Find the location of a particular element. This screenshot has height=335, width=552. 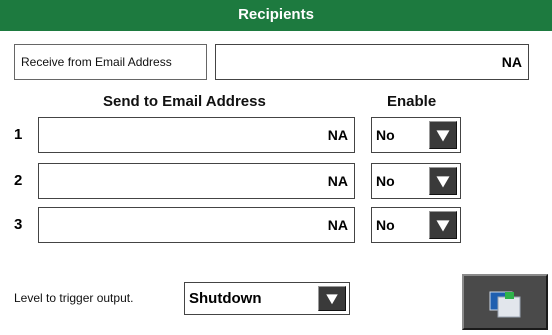

row-number-3: 3 is located at coordinates (18, 224).